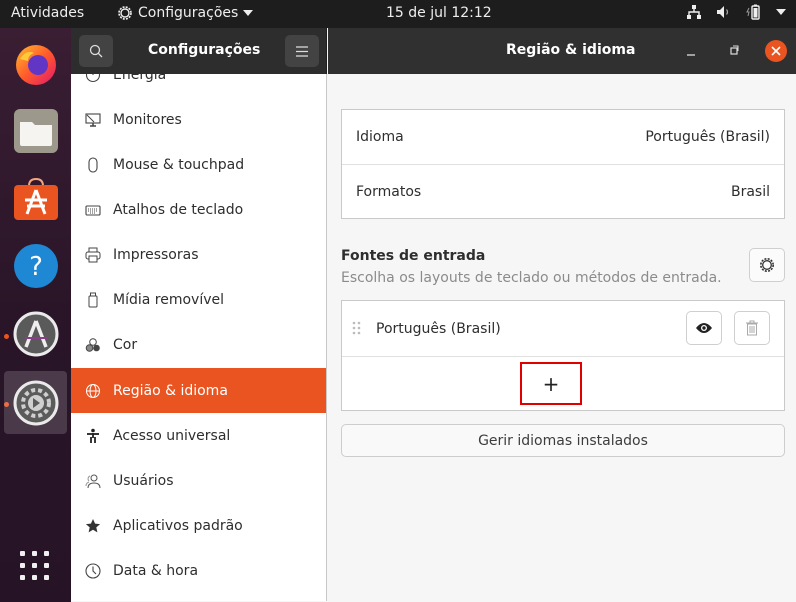  Describe the element at coordinates (248, 13) in the screenshot. I see `chevron-down-icon` at that location.